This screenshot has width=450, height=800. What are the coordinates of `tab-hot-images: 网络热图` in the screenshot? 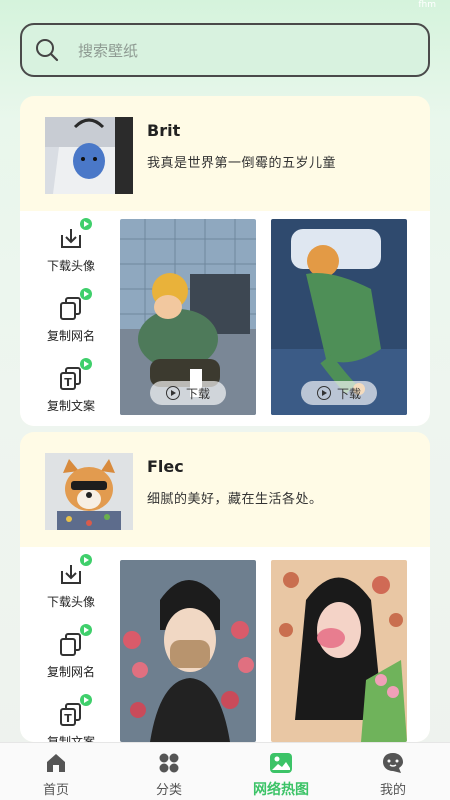 It's located at (281, 775).